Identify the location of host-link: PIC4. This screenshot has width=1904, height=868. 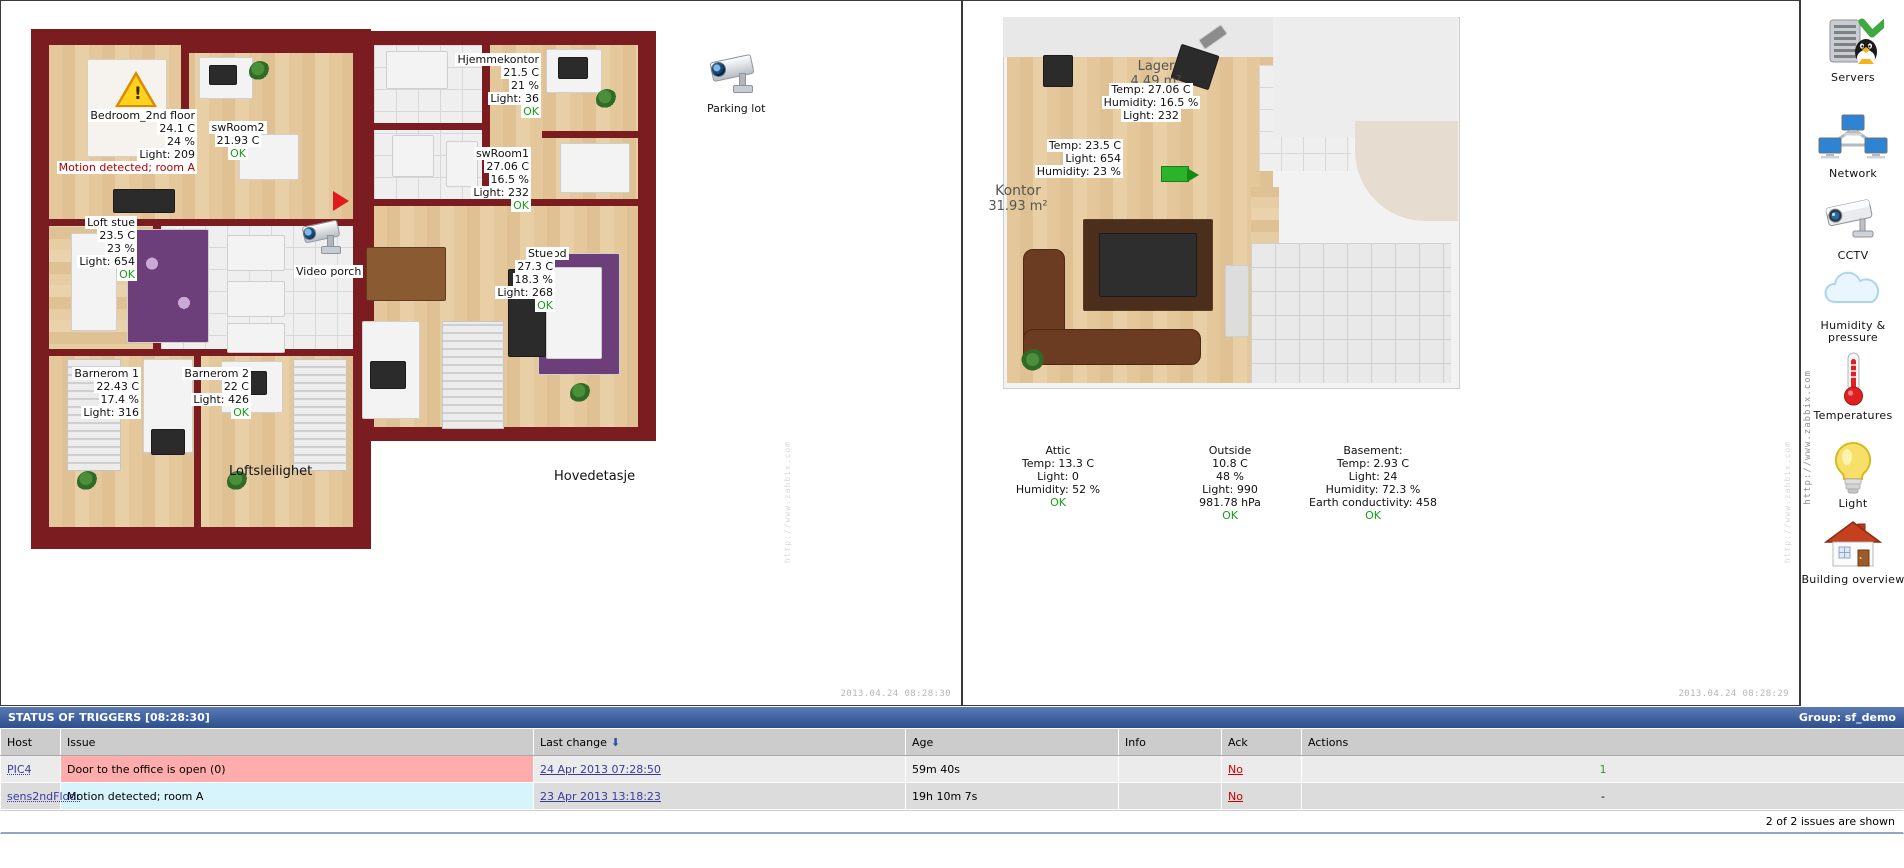
(19, 769).